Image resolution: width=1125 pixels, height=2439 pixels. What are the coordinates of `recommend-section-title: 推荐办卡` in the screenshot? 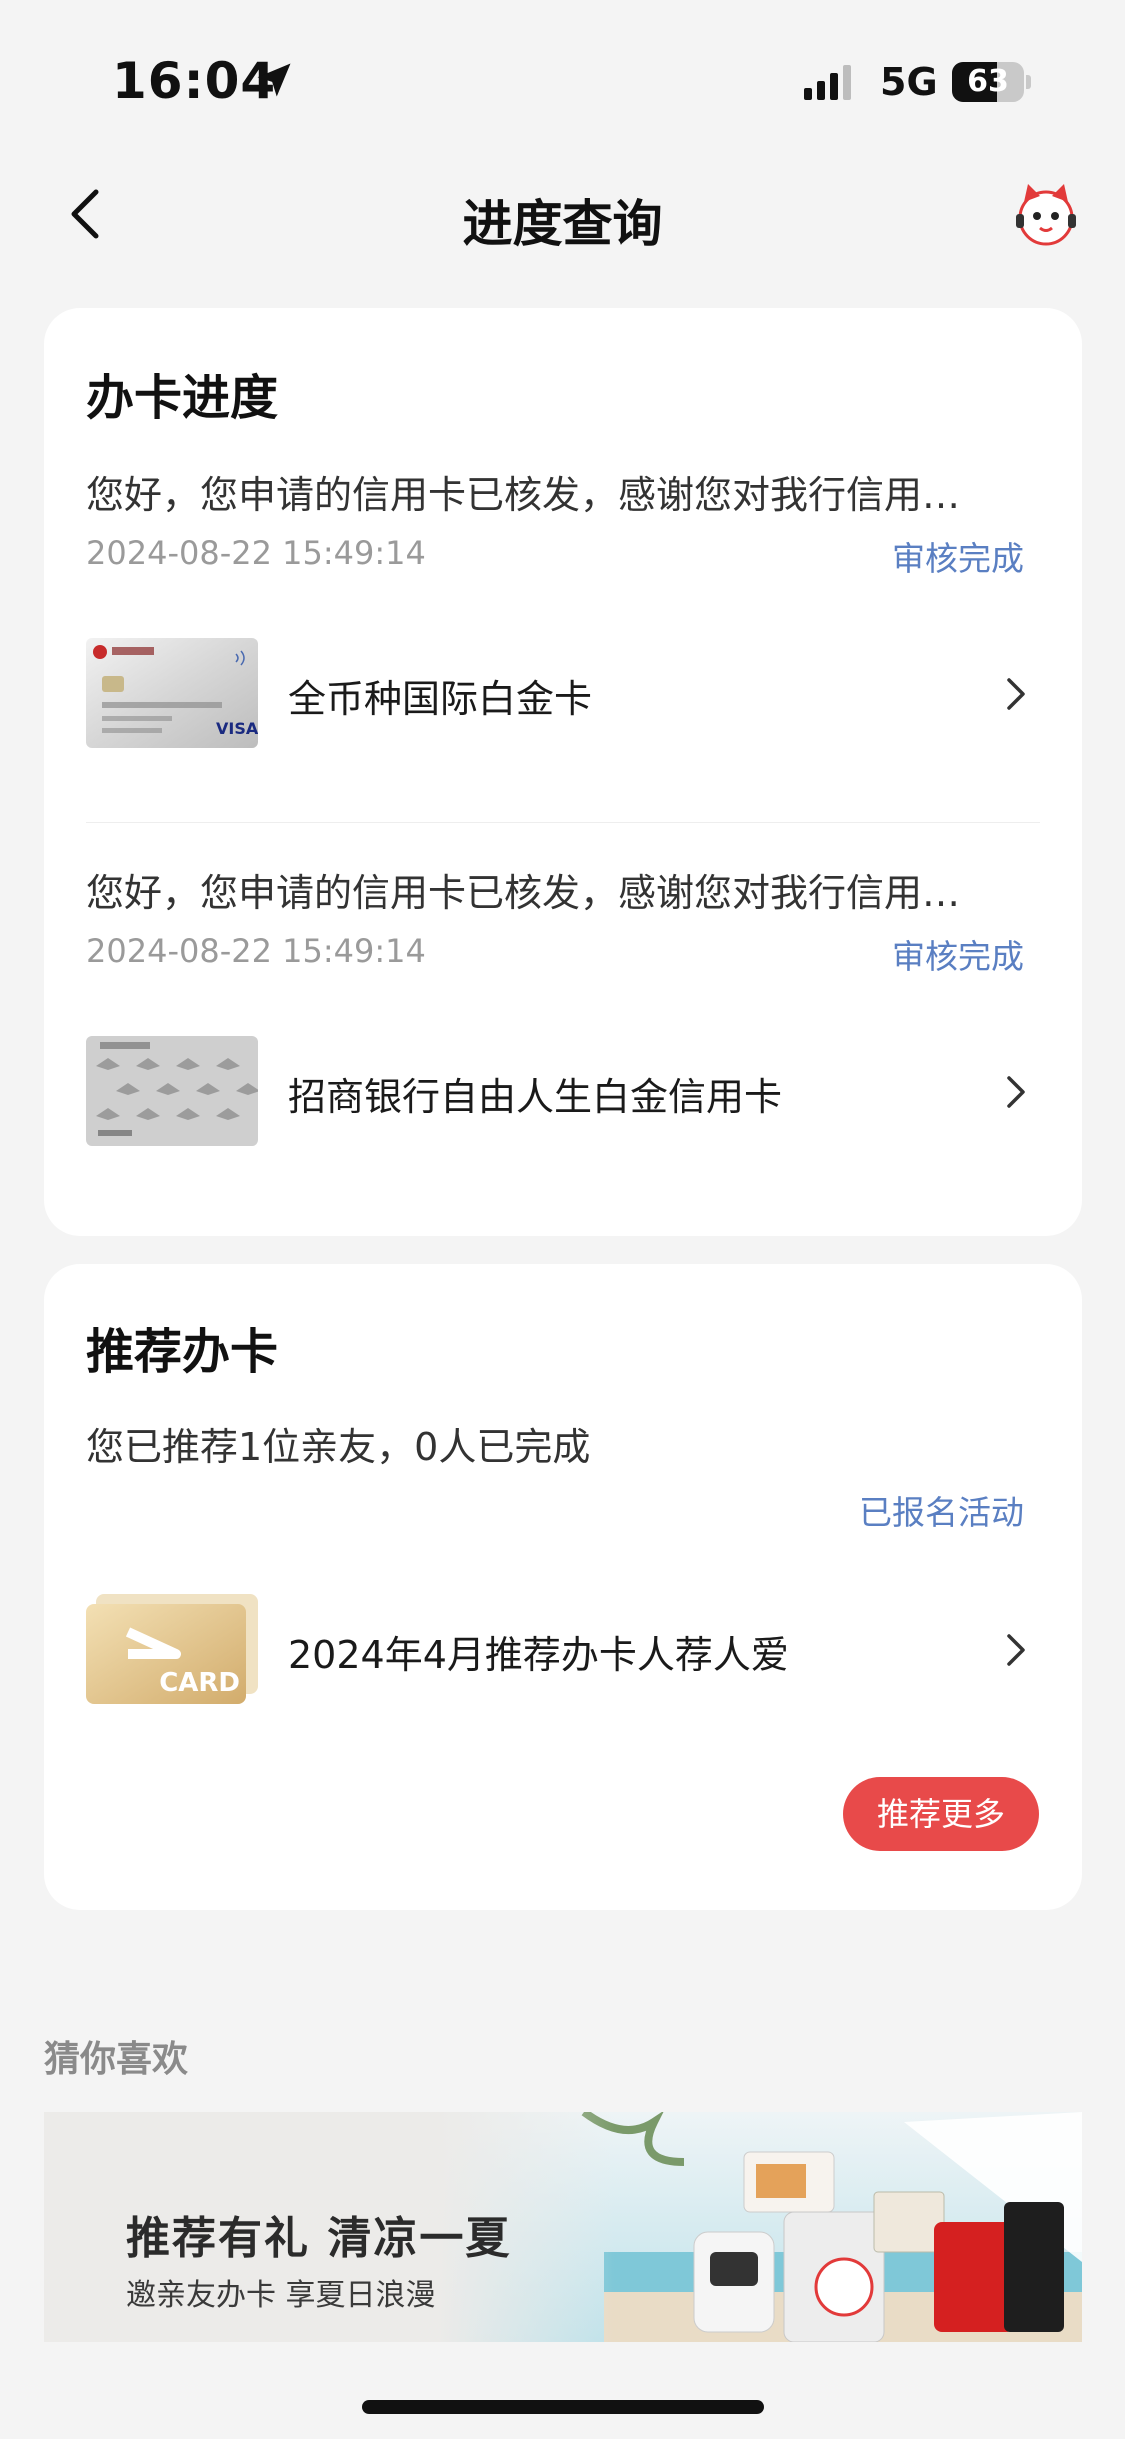 It's located at (182, 1352).